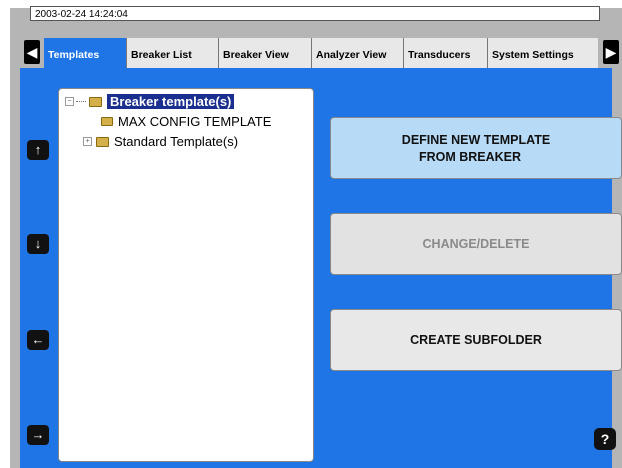 This screenshot has width=622, height=468. I want to click on tree-item-standard-templates: + Standard Template(s), so click(160, 141).